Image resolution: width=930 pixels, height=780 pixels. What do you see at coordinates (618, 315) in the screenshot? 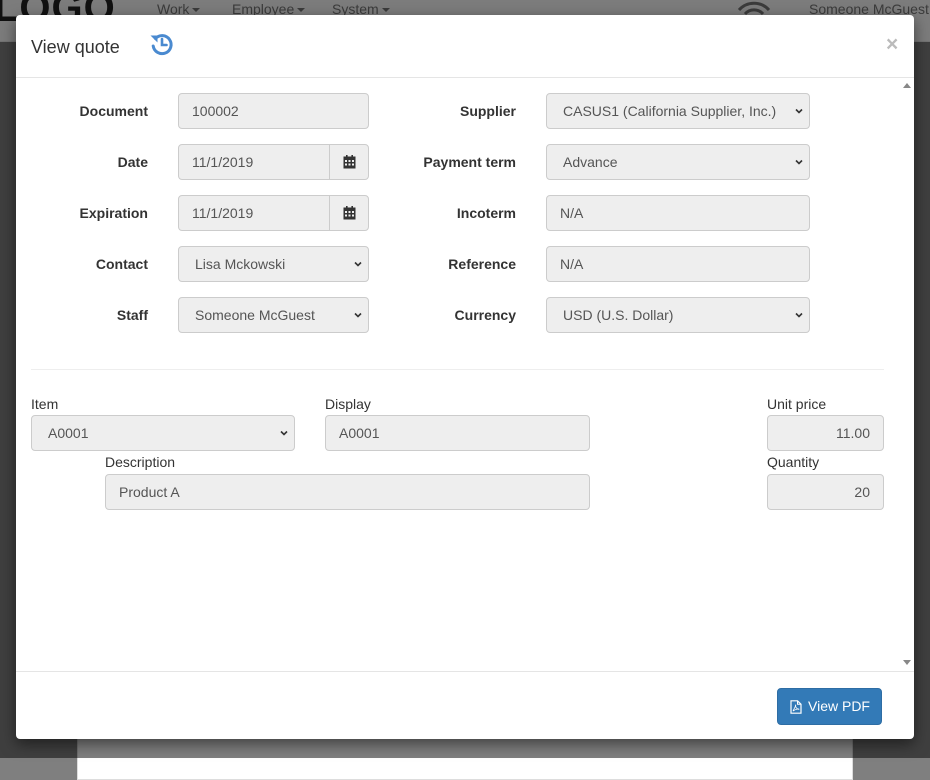
I see `currency-select-value: USD (U.S. Dollar)` at bounding box center [618, 315].